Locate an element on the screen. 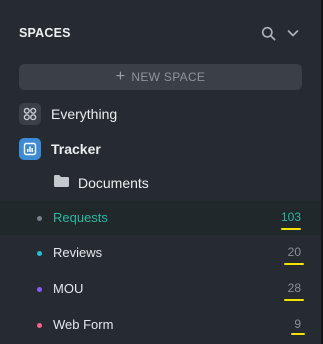 The image size is (323, 344). space-item-everything: Everything is located at coordinates (68, 114).